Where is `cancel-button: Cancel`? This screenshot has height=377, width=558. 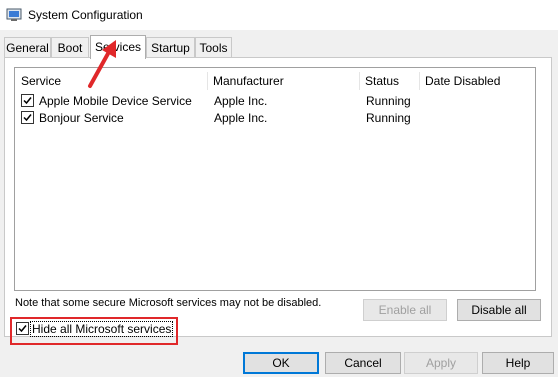
cancel-button: Cancel is located at coordinates (363, 363).